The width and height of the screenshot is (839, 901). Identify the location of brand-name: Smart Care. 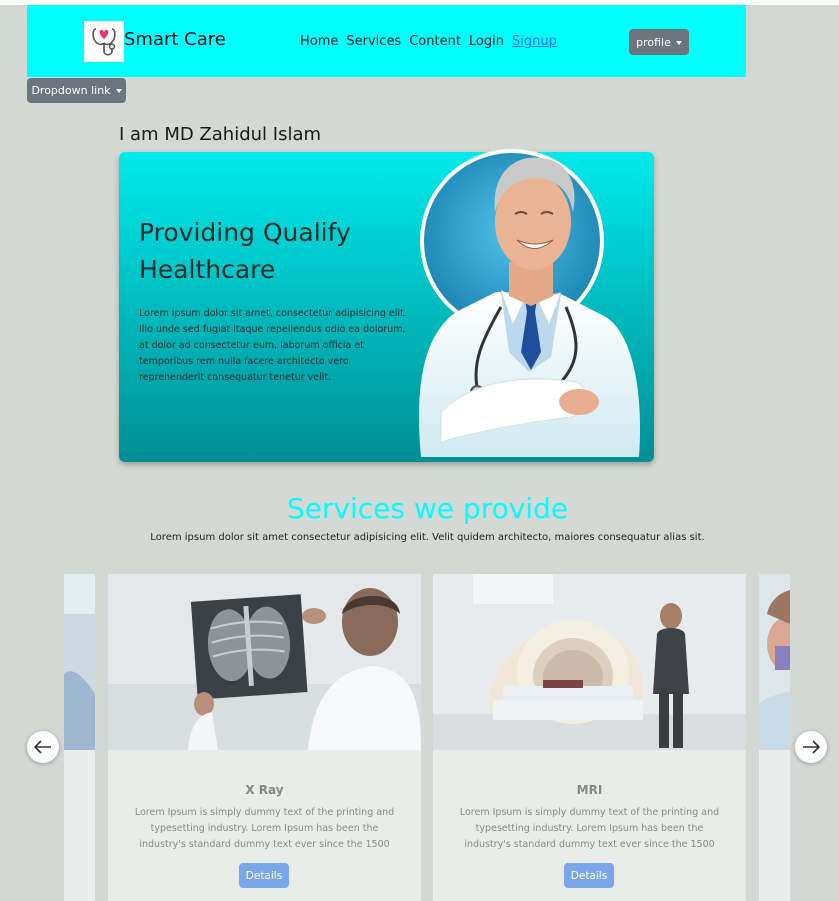
(175, 39).